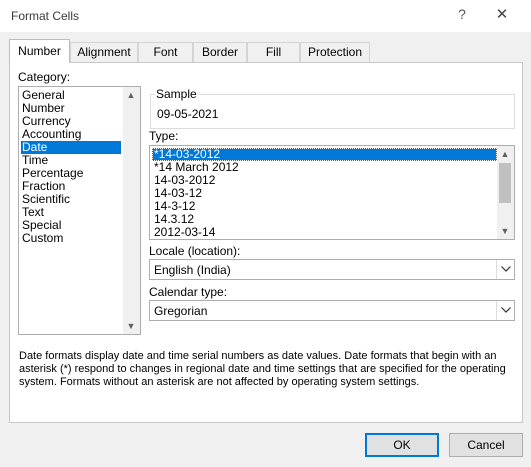 The width and height of the screenshot is (531, 467). I want to click on sample-value: 09-05-2021, so click(188, 114).